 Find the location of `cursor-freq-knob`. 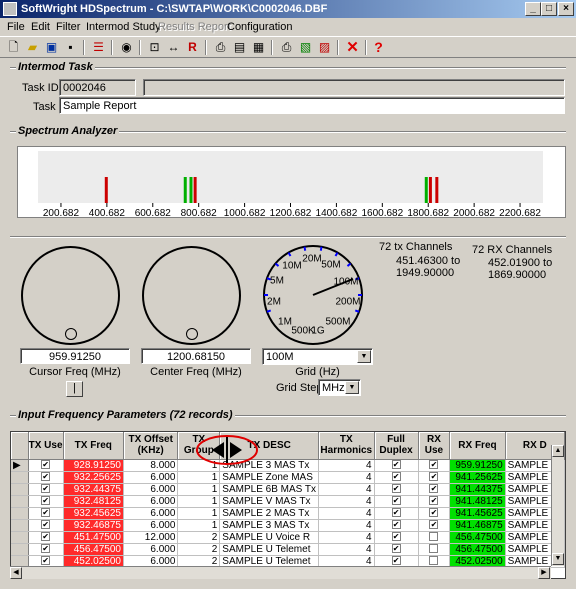

cursor-freq-knob is located at coordinates (70, 295).